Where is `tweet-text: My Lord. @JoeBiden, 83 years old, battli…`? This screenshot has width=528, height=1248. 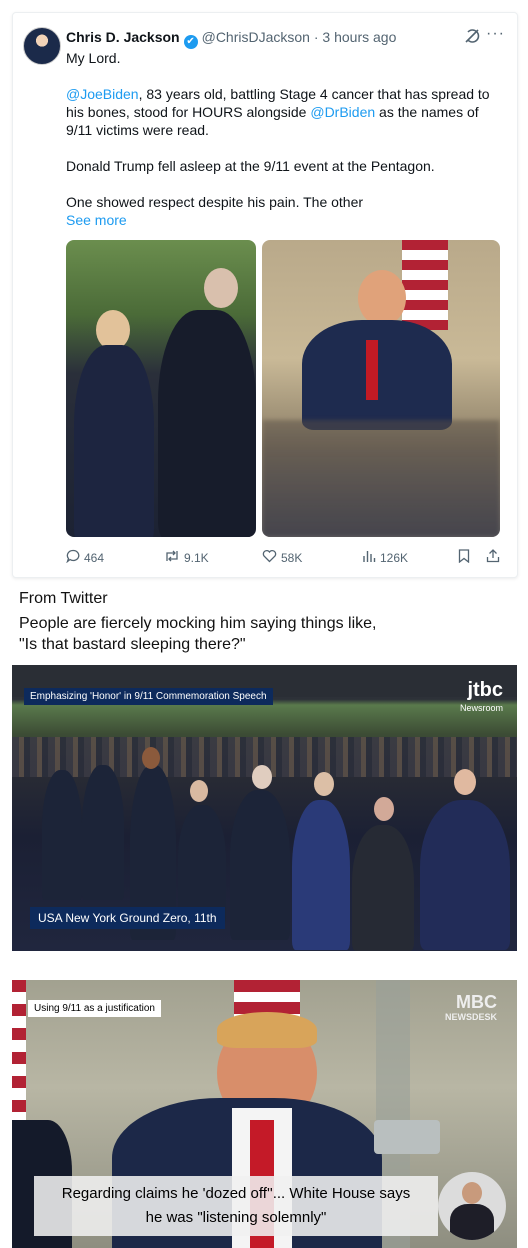 tweet-text: My Lord. @JoeBiden, 83 years old, battli… is located at coordinates (286, 139).